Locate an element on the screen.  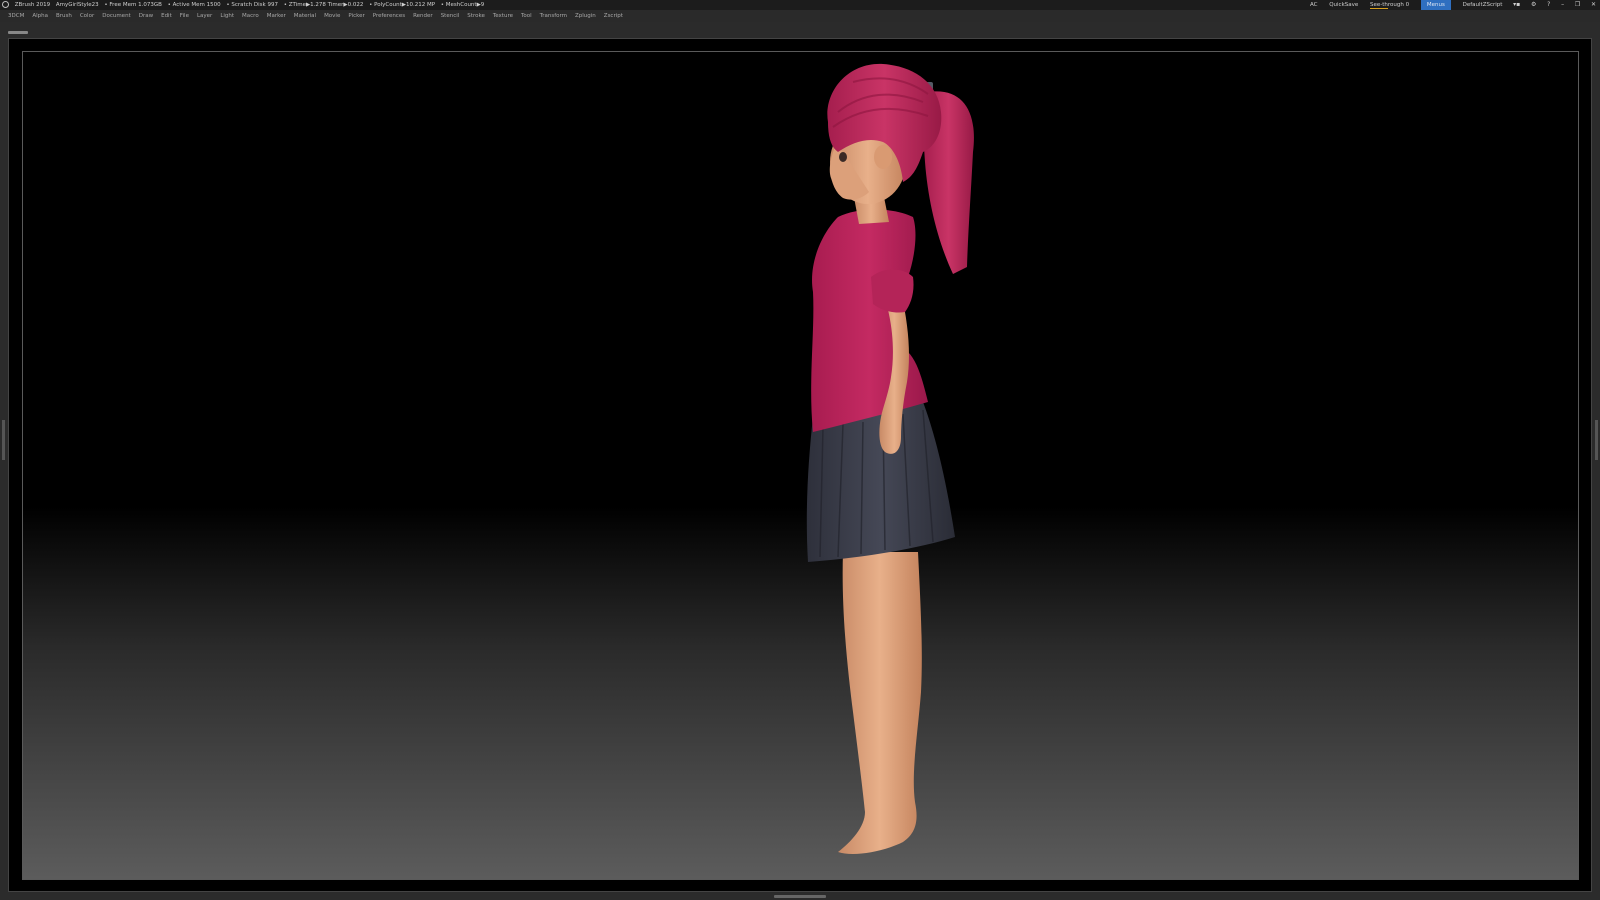
menu-item-preferences: Preferences is located at coordinates (389, 16).